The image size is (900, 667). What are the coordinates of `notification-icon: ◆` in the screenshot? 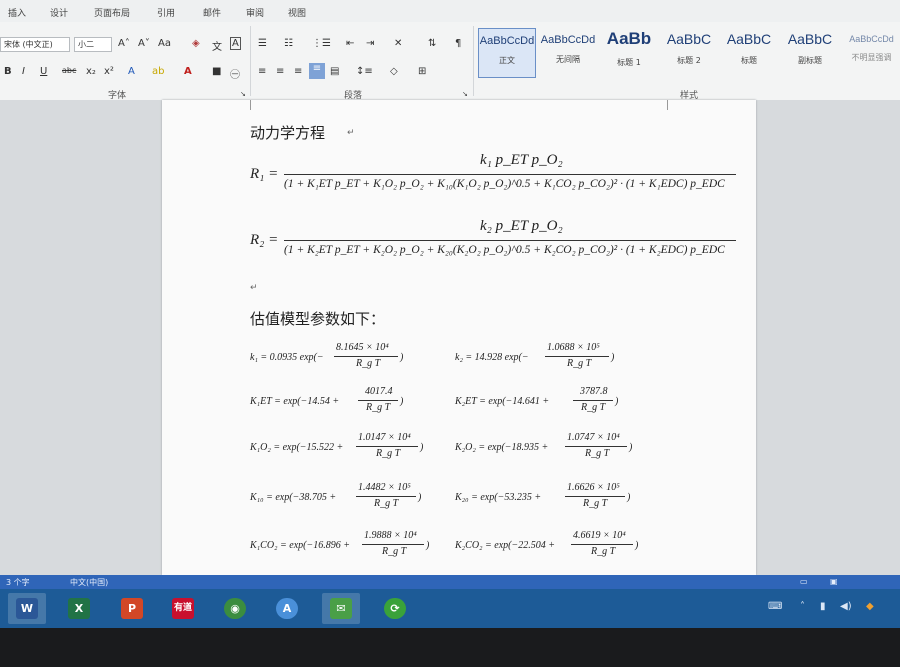 It's located at (870, 606).